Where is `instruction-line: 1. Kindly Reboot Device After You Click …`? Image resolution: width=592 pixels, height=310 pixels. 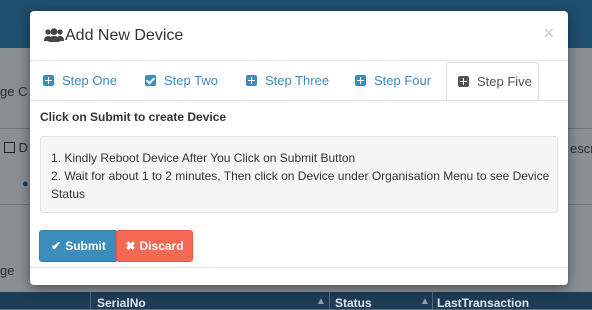 instruction-line: 1. Kindly Reboot Device After You Click … is located at coordinates (203, 158).